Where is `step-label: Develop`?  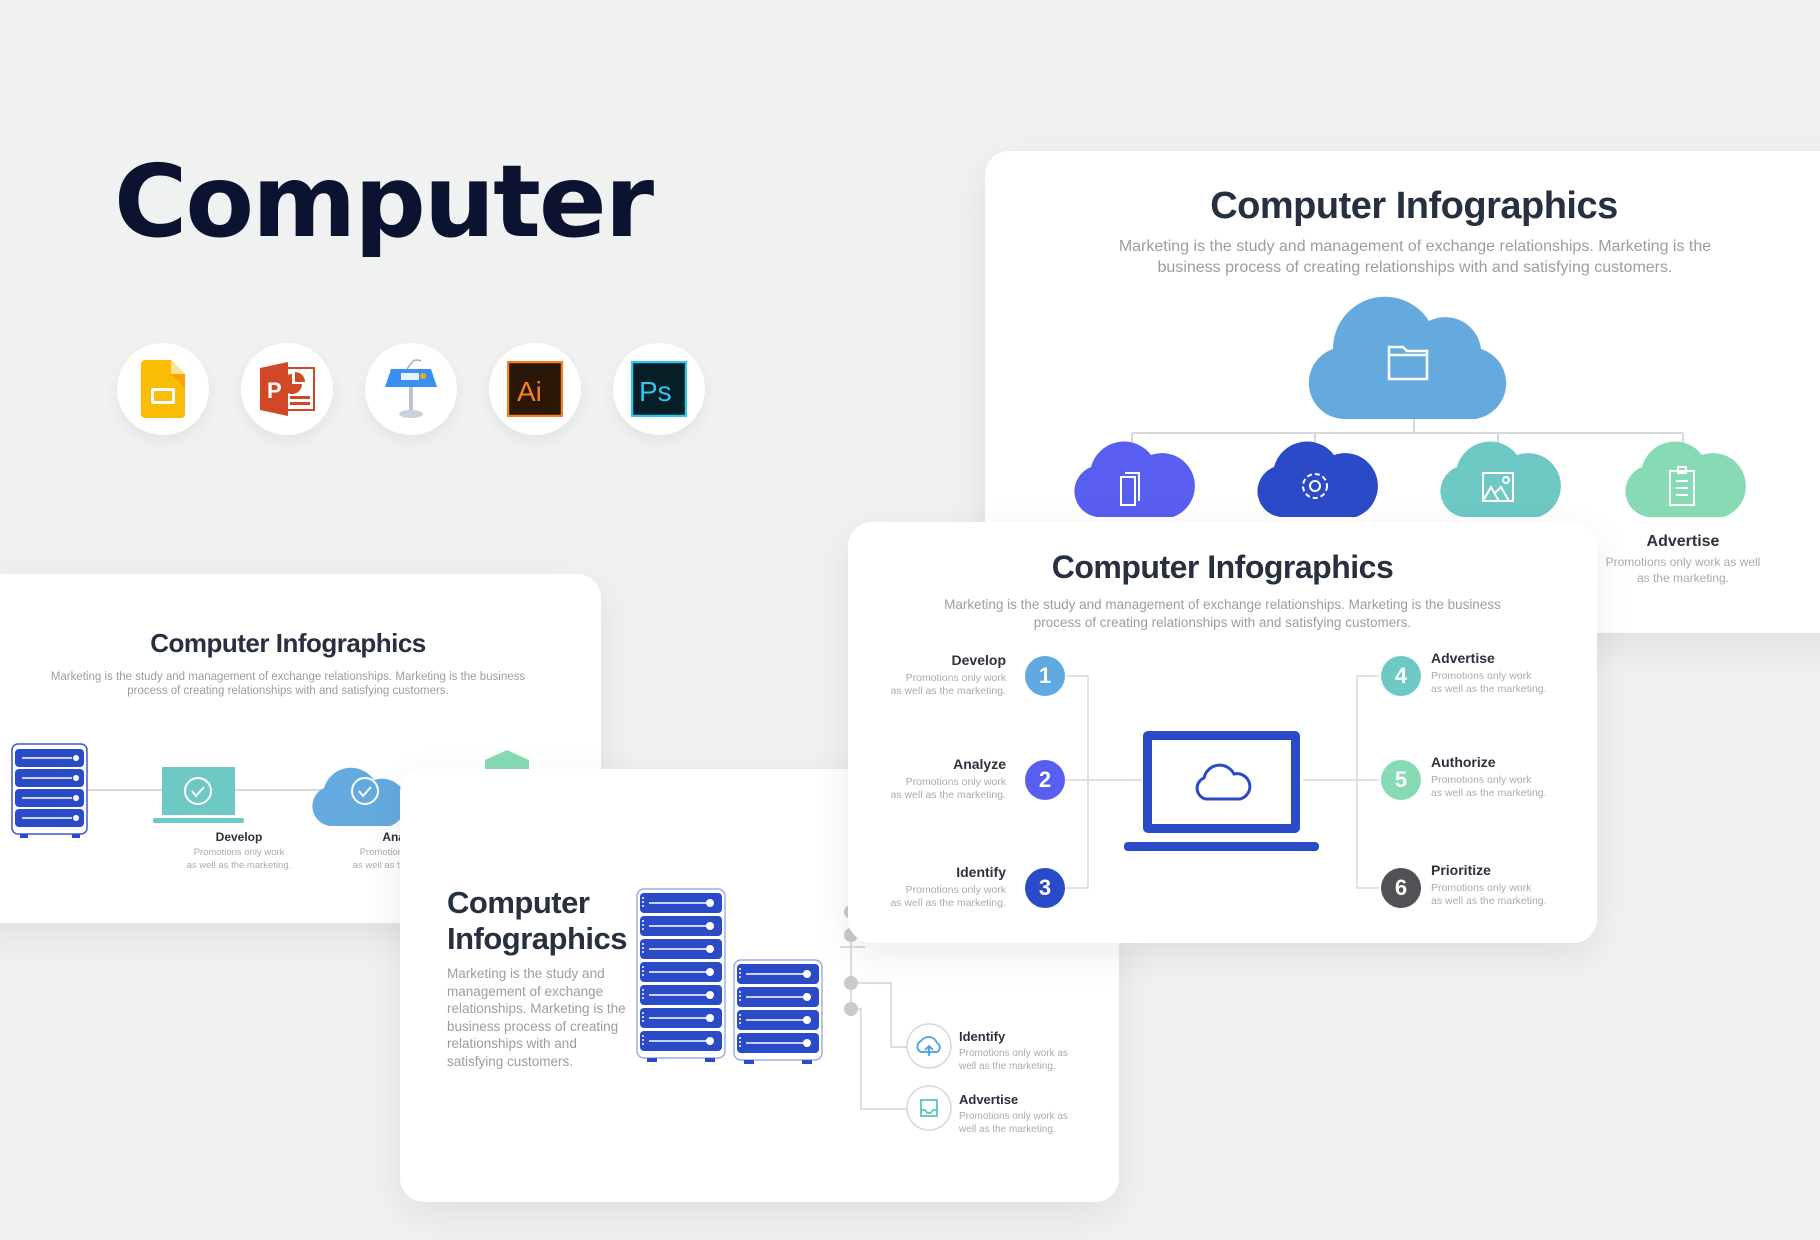
step-label: Develop is located at coordinates (978, 660).